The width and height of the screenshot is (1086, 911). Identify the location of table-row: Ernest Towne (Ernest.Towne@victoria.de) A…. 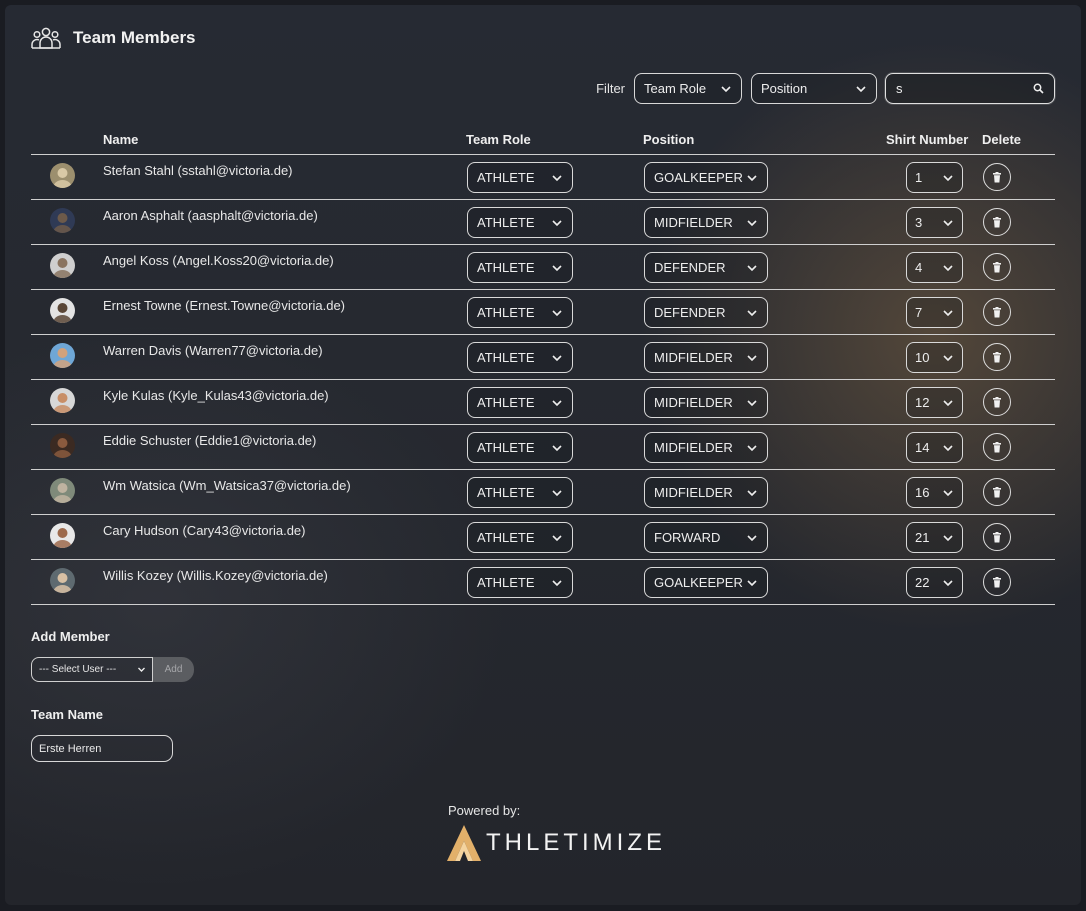
(543, 312).